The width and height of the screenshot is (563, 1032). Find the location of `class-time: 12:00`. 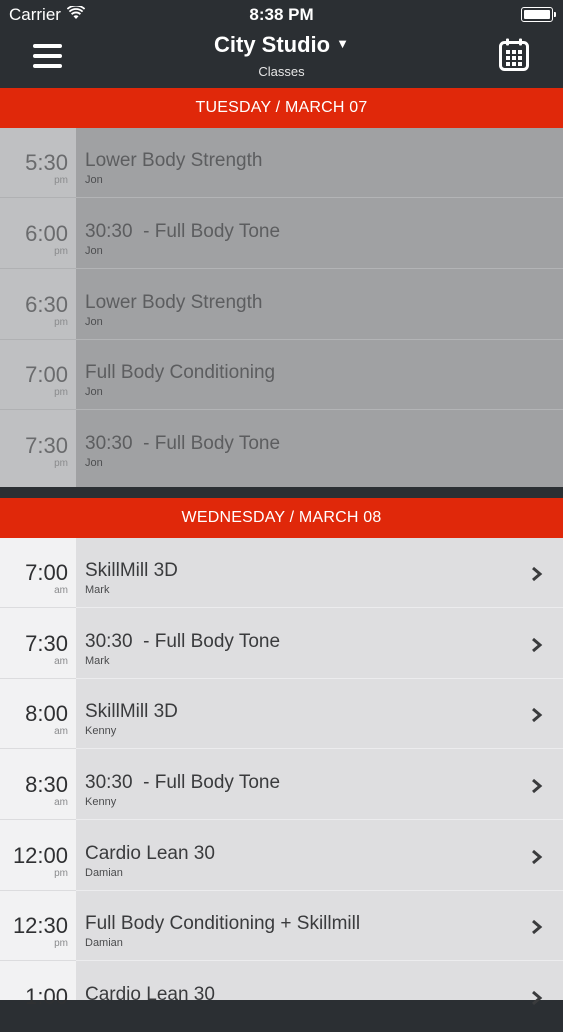

class-time: 12:00 is located at coordinates (40, 855).